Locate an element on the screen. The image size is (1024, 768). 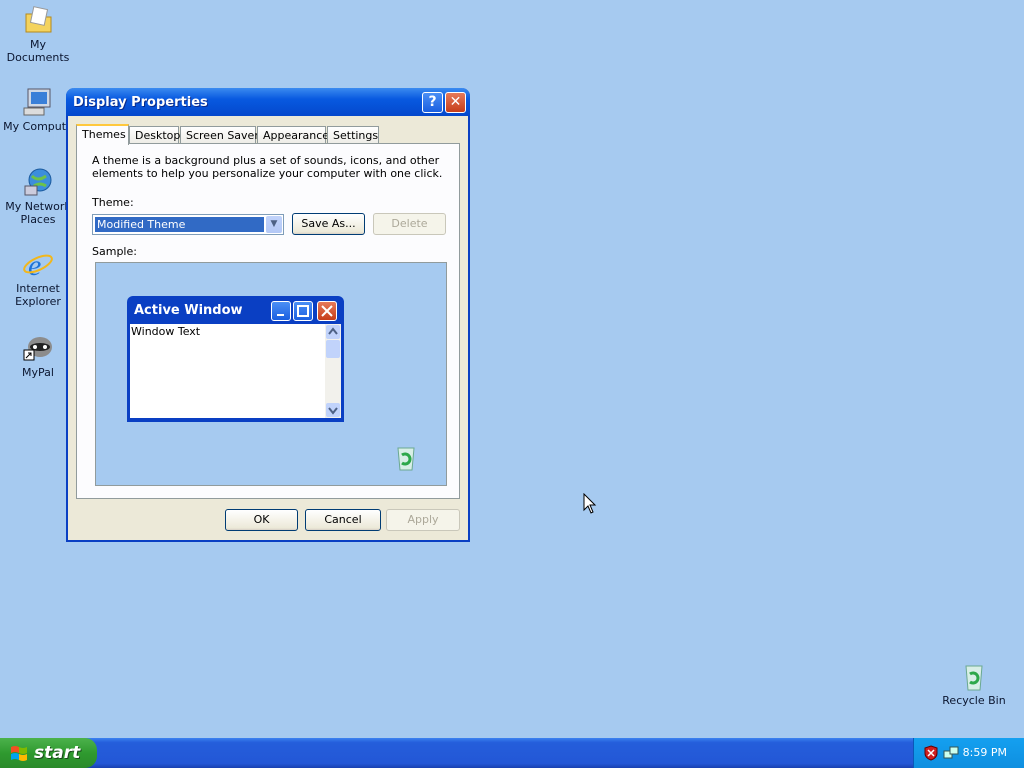
raccoon-shortcut-icon is located at coordinates (38, 348).